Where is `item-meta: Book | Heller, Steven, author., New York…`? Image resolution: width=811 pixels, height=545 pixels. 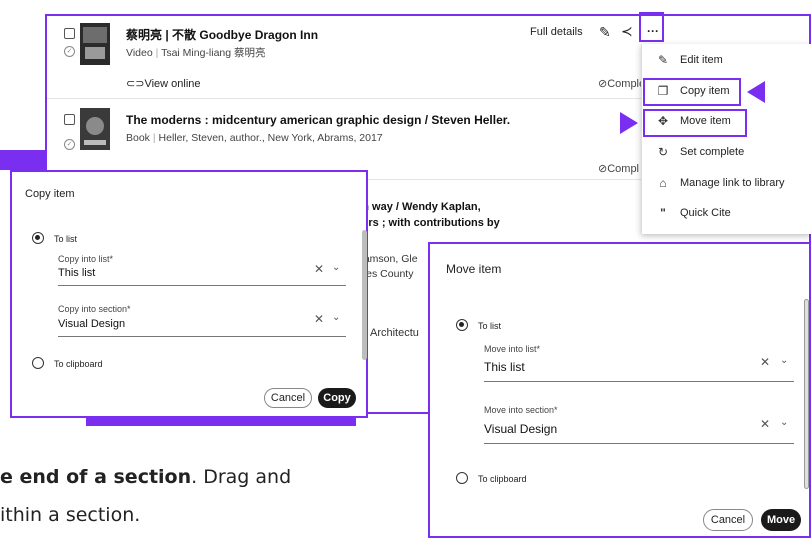 item-meta: Book | Heller, Steven, author., New York… is located at coordinates (254, 138).